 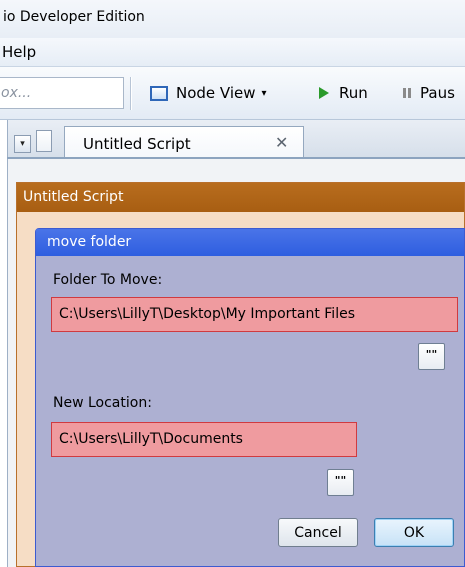 What do you see at coordinates (250, 242) in the screenshot?
I see `node-titlebar: move folder` at bounding box center [250, 242].